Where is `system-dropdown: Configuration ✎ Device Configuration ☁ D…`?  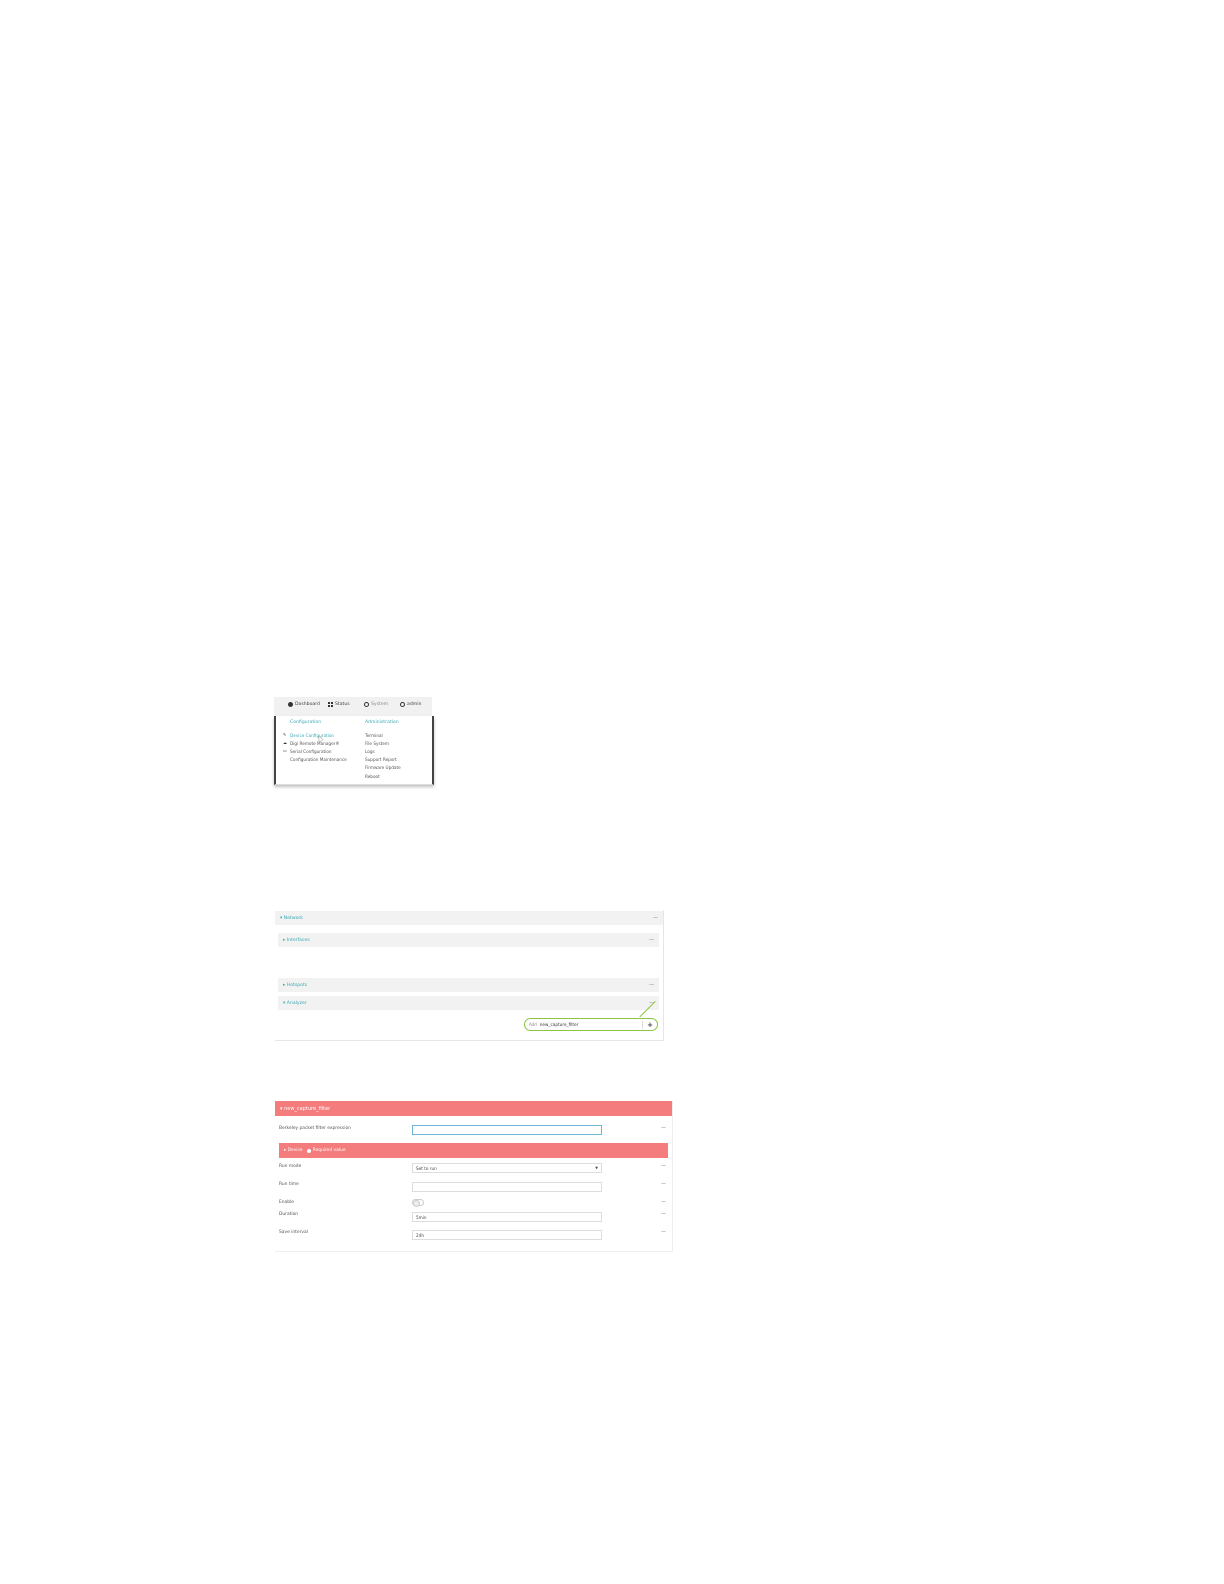 system-dropdown: Configuration ✎ Device Configuration ☁ D… is located at coordinates (354, 750).